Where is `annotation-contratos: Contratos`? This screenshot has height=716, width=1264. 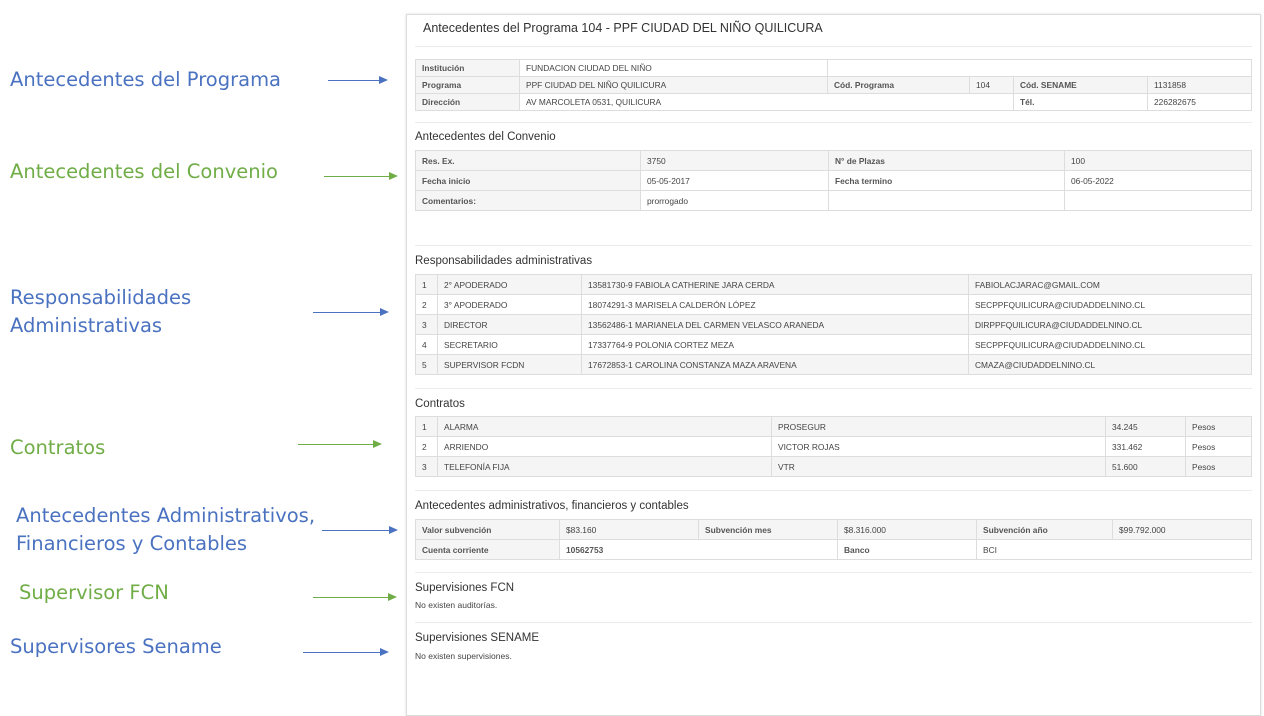 annotation-contratos: Contratos is located at coordinates (58, 447).